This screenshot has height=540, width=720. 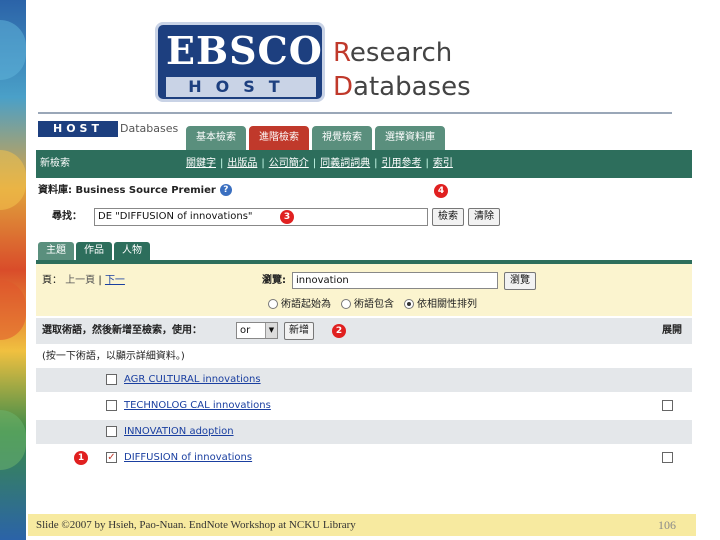 What do you see at coordinates (216, 138) in the screenshot?
I see `tab-basic-search: 基本檢索` at bounding box center [216, 138].